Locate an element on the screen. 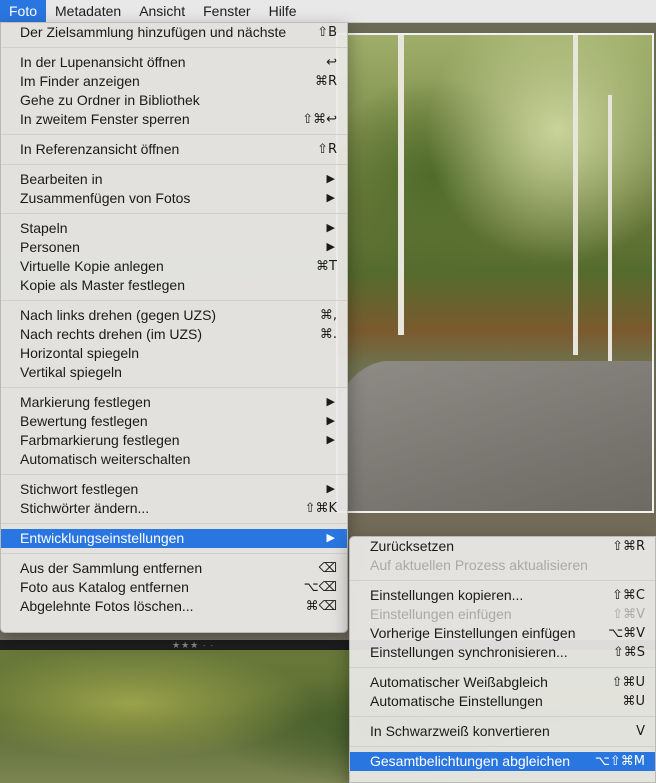 The height and width of the screenshot is (783, 656). menu-item-gehe-zu-ordner-in-bibliothek: Gehe zu Ordner in Bibliothek is located at coordinates (174, 100).